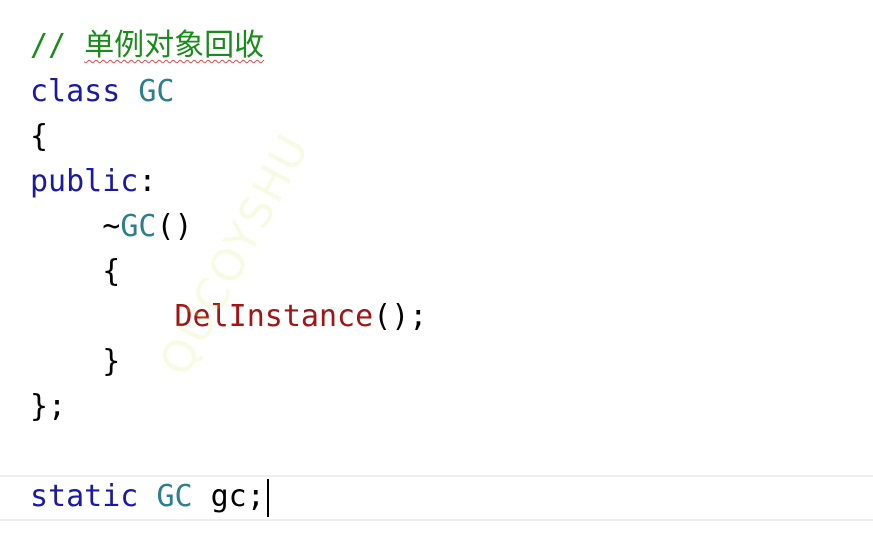 The height and width of the screenshot is (558, 873). Describe the element at coordinates (156, 91) in the screenshot. I see `class-name: GC` at that location.